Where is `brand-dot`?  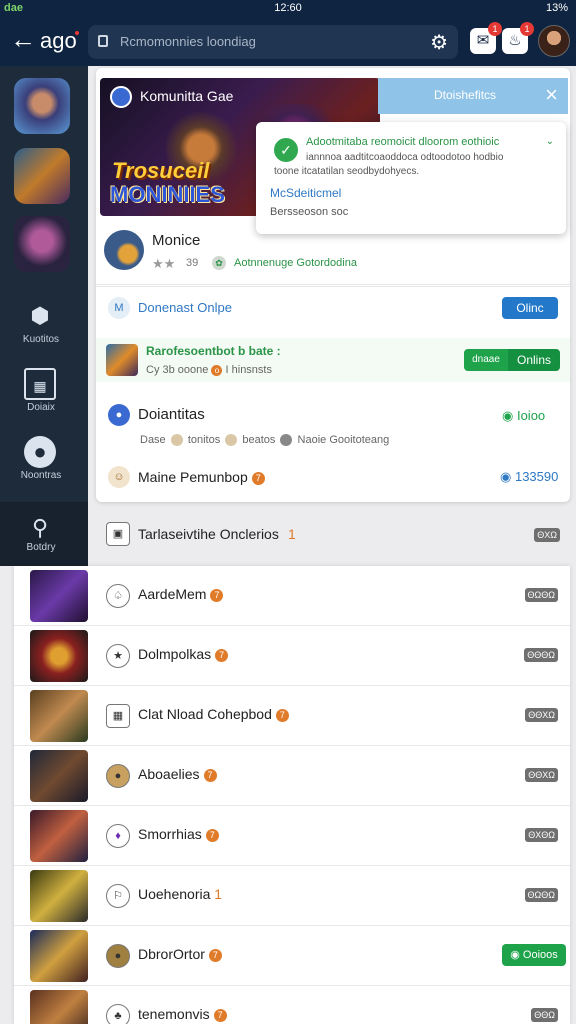 brand-dot is located at coordinates (77, 33).